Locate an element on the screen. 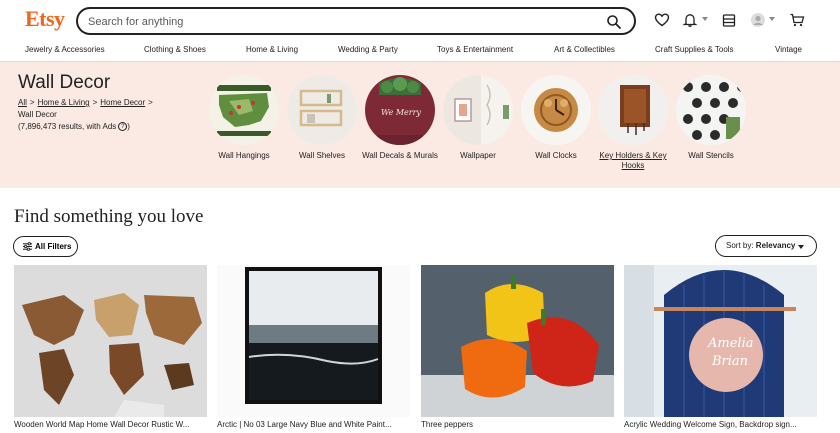 This screenshot has height=433, width=840. wall-decals-image: We Merry is located at coordinates (400, 110).